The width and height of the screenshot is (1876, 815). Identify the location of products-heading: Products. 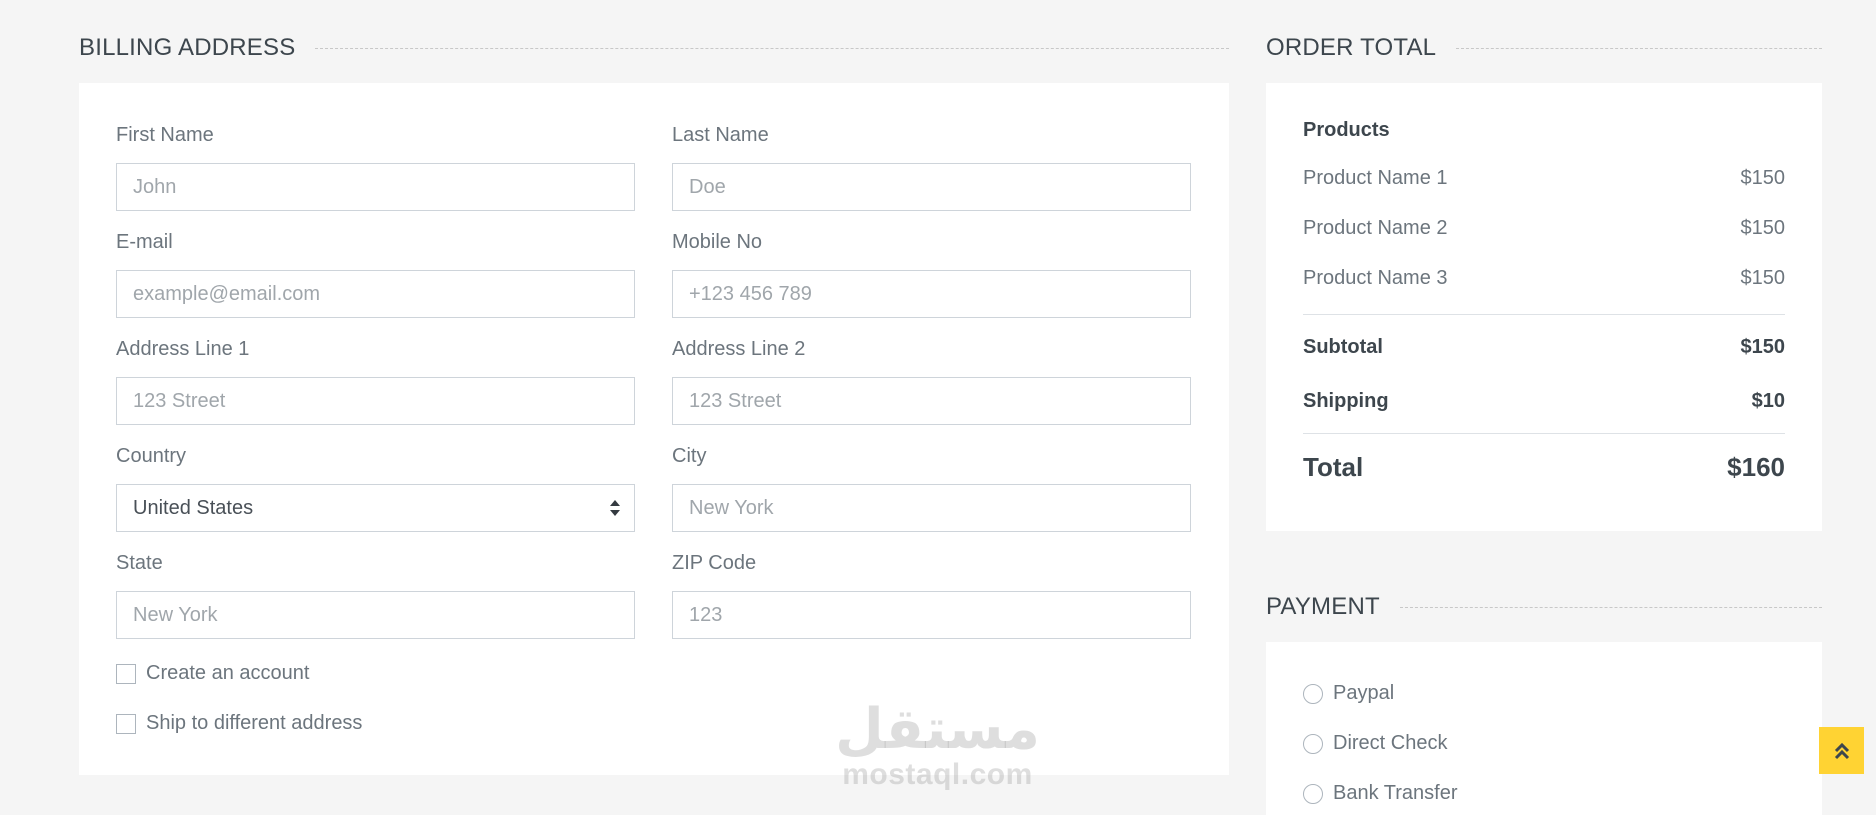
(1346, 130).